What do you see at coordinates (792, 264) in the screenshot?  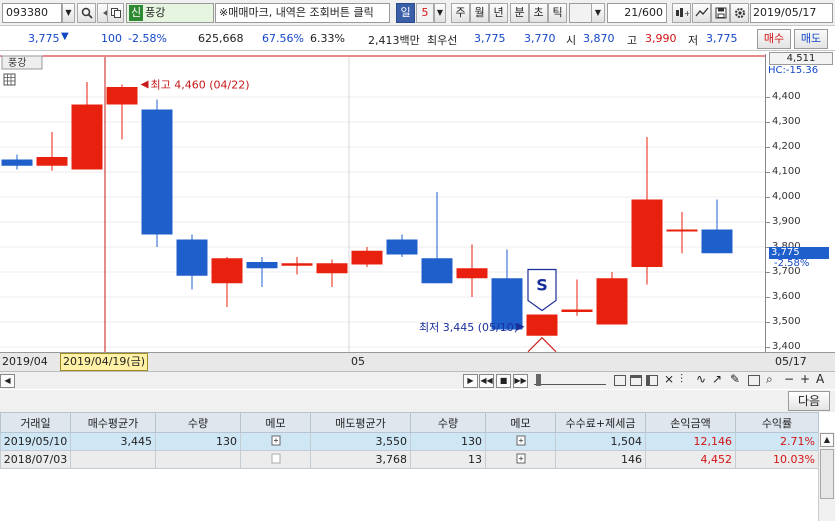 I see `current-pct-tag: -2.58%` at bounding box center [792, 264].